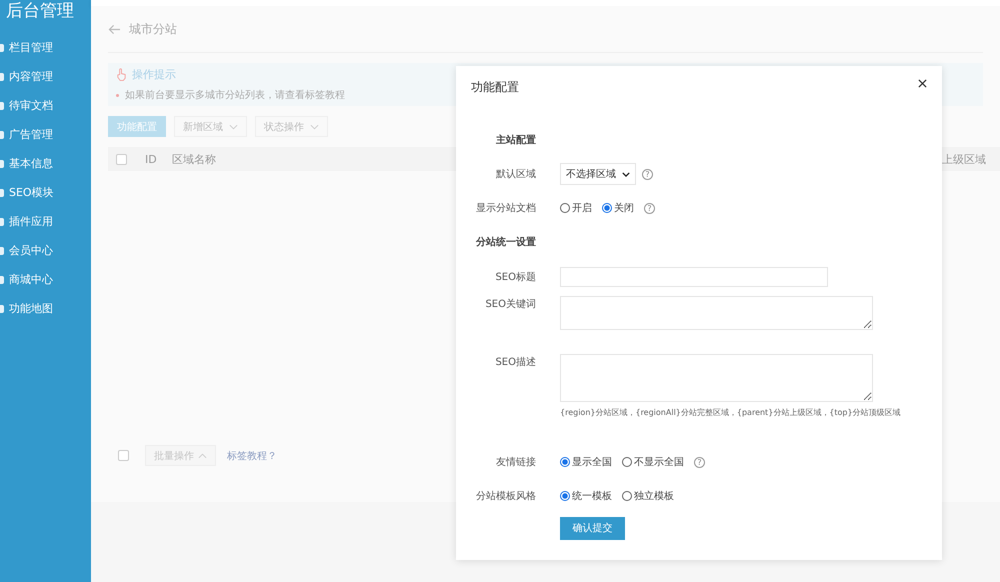  What do you see at coordinates (291, 126) in the screenshot?
I see `dropdown-button: 状态操作` at bounding box center [291, 126].